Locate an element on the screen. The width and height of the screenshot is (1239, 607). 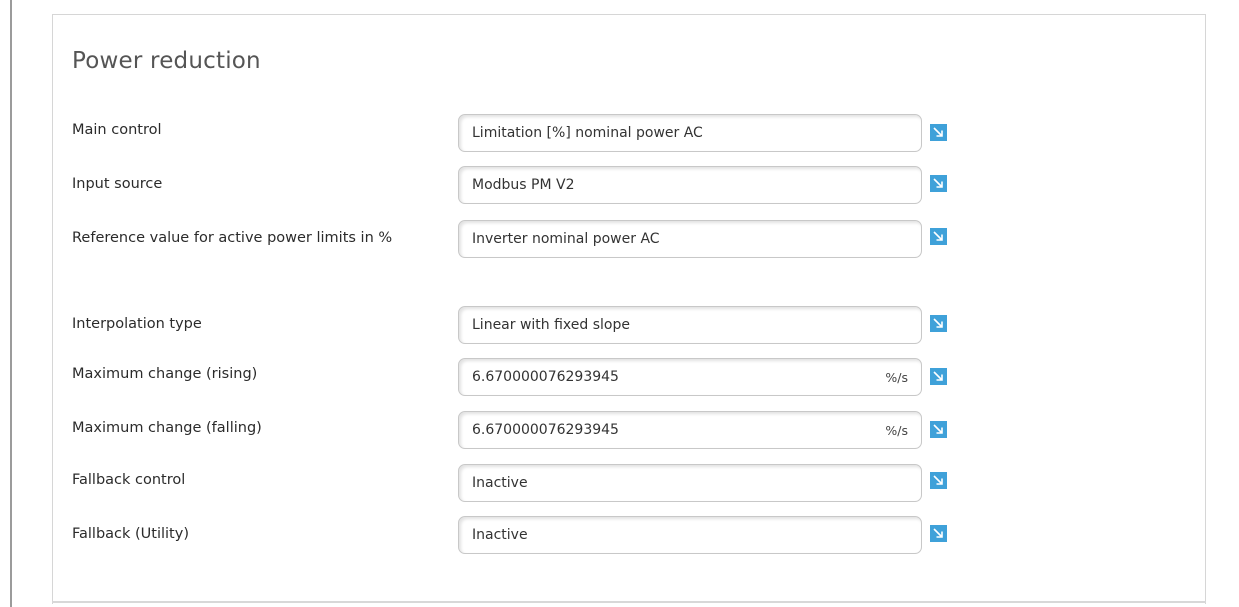
interpolation-type-arrow-icon is located at coordinates (938, 323).